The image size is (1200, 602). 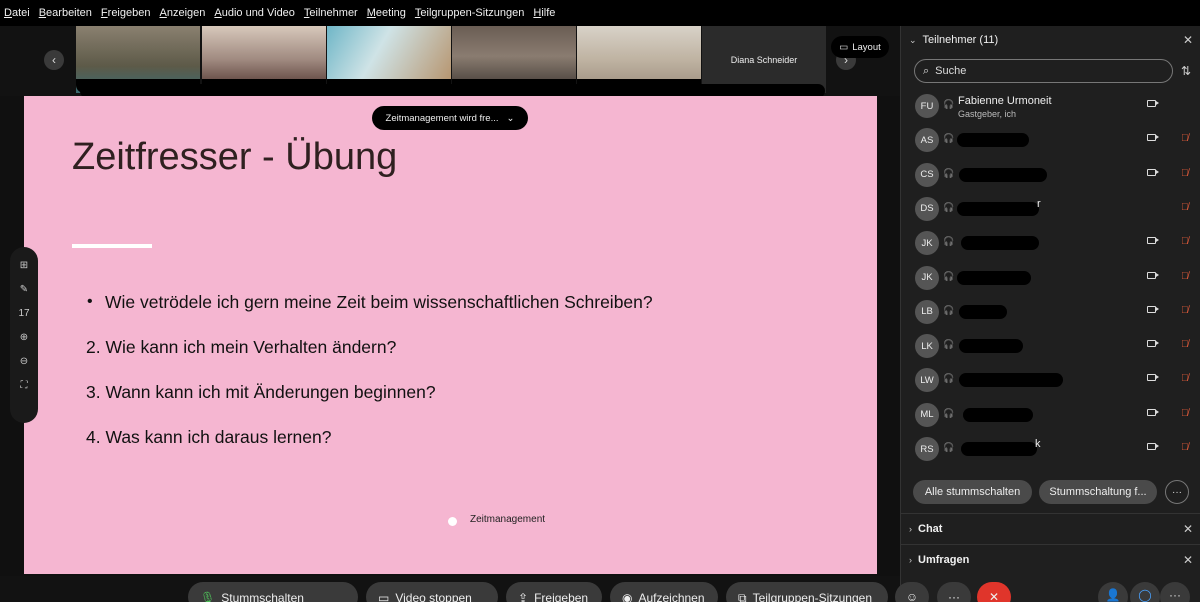 What do you see at coordinates (523, 596) in the screenshot?
I see `share-icon: ⇪` at bounding box center [523, 596].